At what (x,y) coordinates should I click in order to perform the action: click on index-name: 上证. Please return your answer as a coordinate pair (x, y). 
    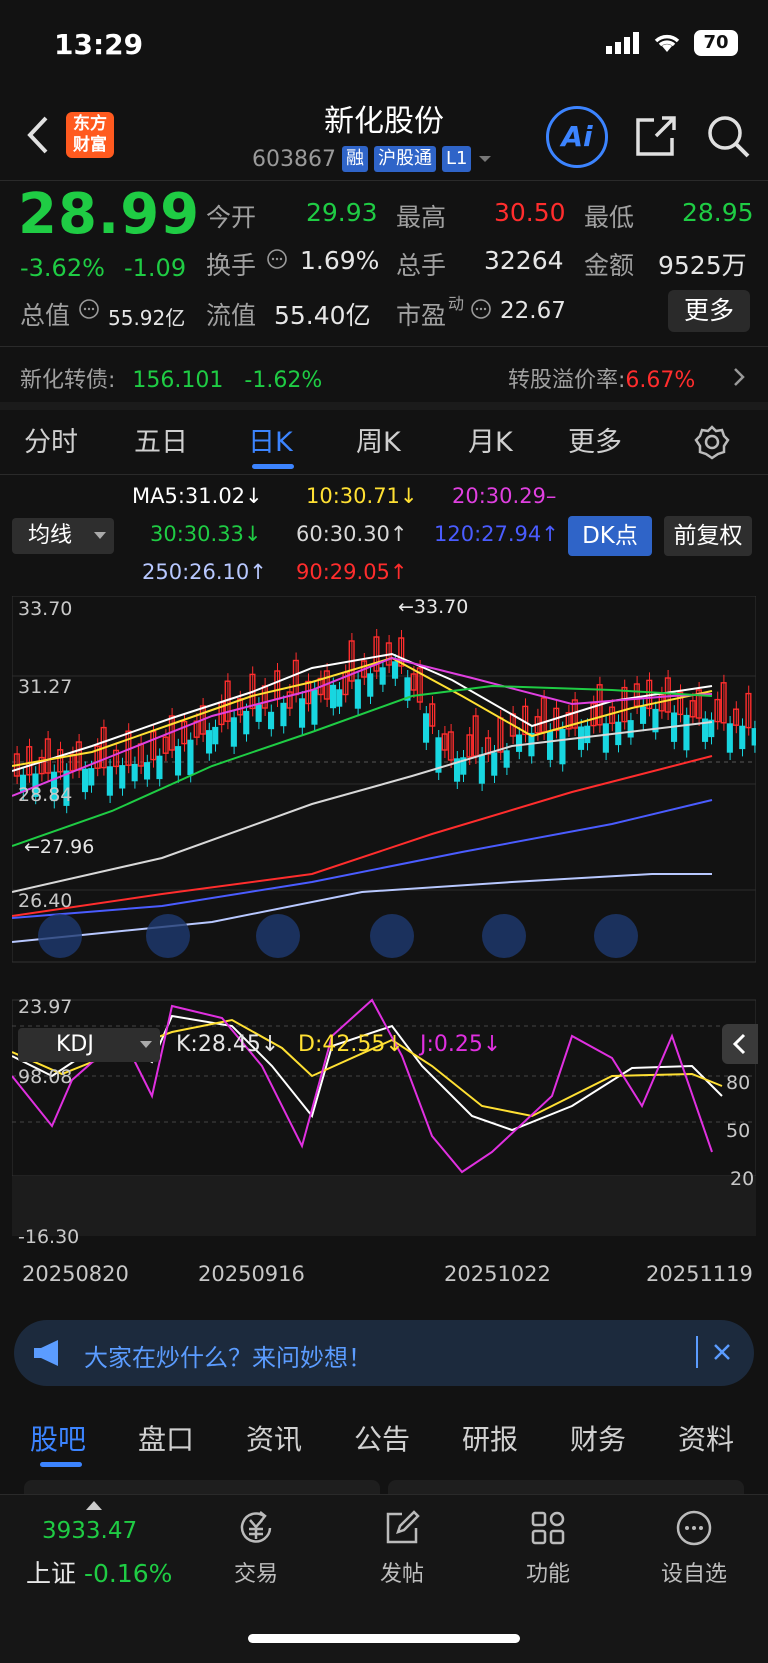
    Looking at the image, I should click on (51, 1573).